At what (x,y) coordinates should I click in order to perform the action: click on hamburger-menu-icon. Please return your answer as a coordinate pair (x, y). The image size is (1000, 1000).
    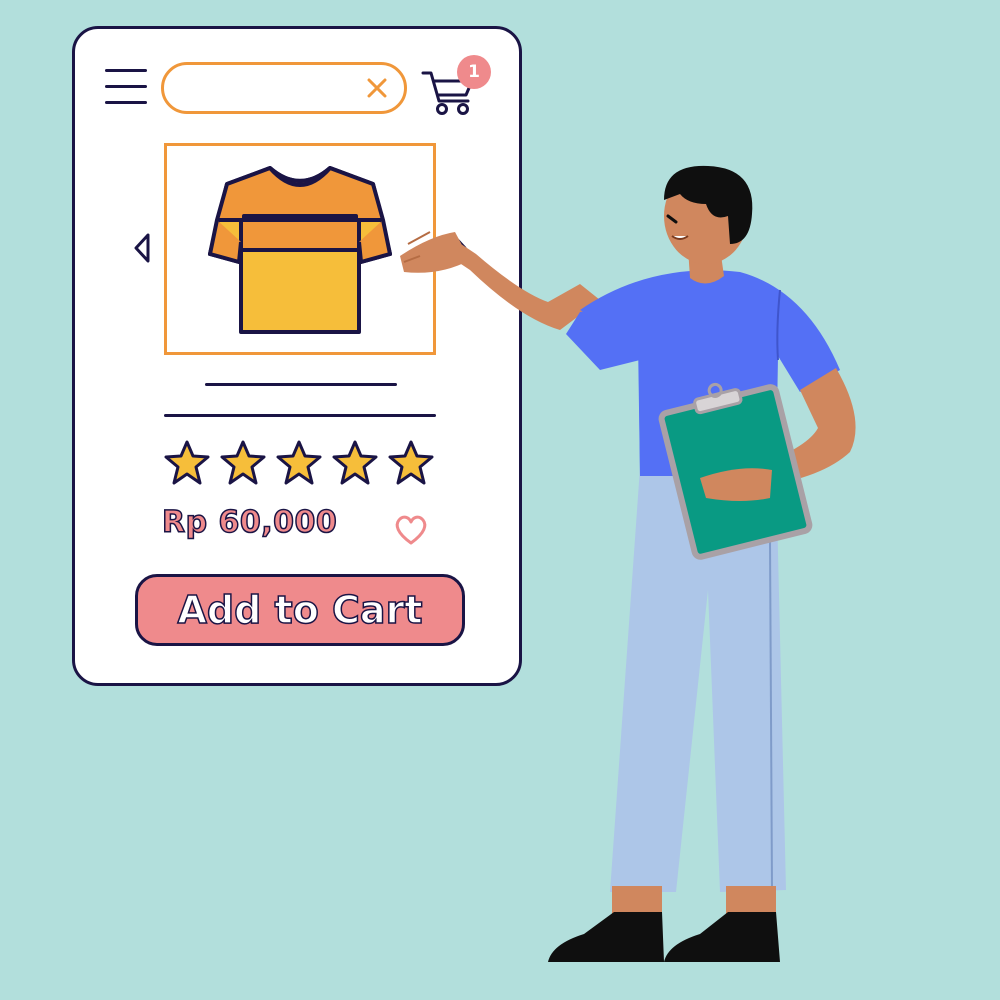
    Looking at the image, I should click on (126, 87).